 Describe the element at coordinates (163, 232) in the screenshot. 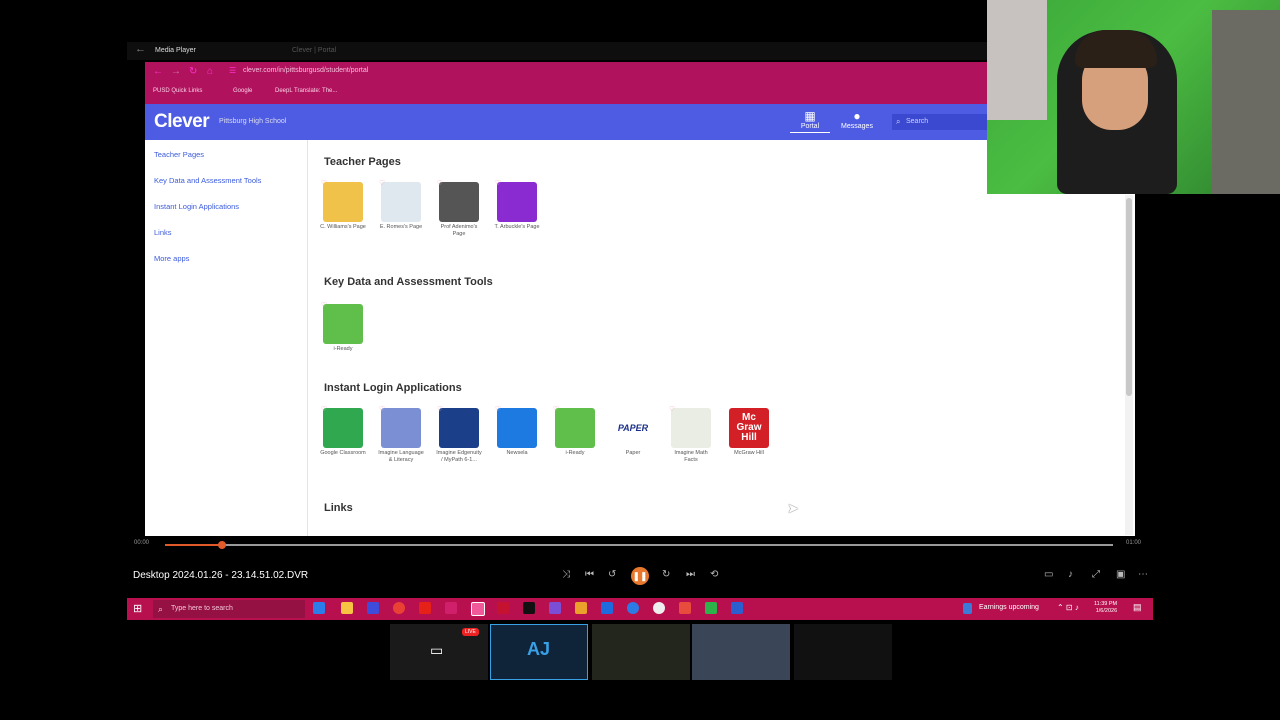

I see `sidebar-item-links: Links` at that location.